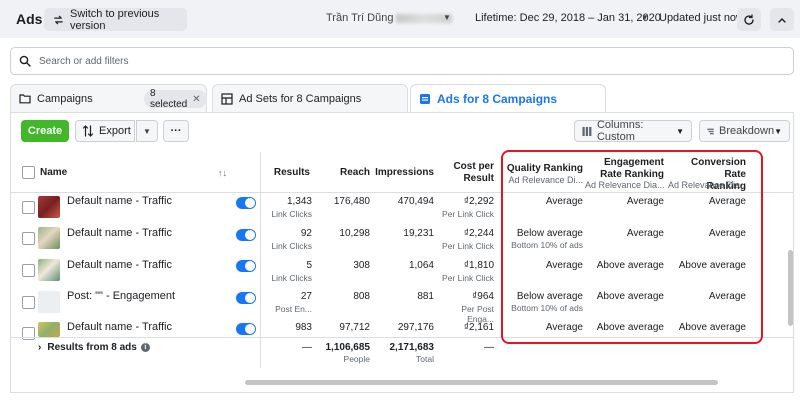 This screenshot has height=401, width=800. Describe the element at coordinates (421, 265) in the screenshot. I see `impressions-value: 1,064` at that location.